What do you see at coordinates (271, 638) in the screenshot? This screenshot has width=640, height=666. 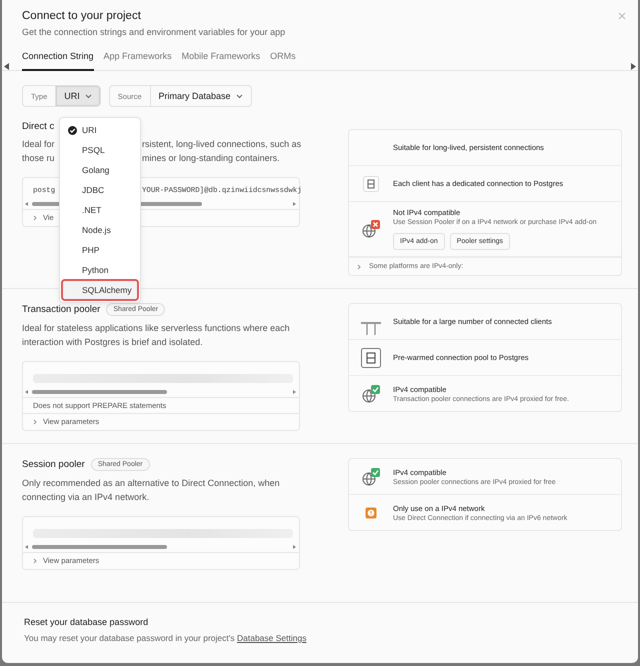 I see `database-settings-link: Database Settings` at bounding box center [271, 638].